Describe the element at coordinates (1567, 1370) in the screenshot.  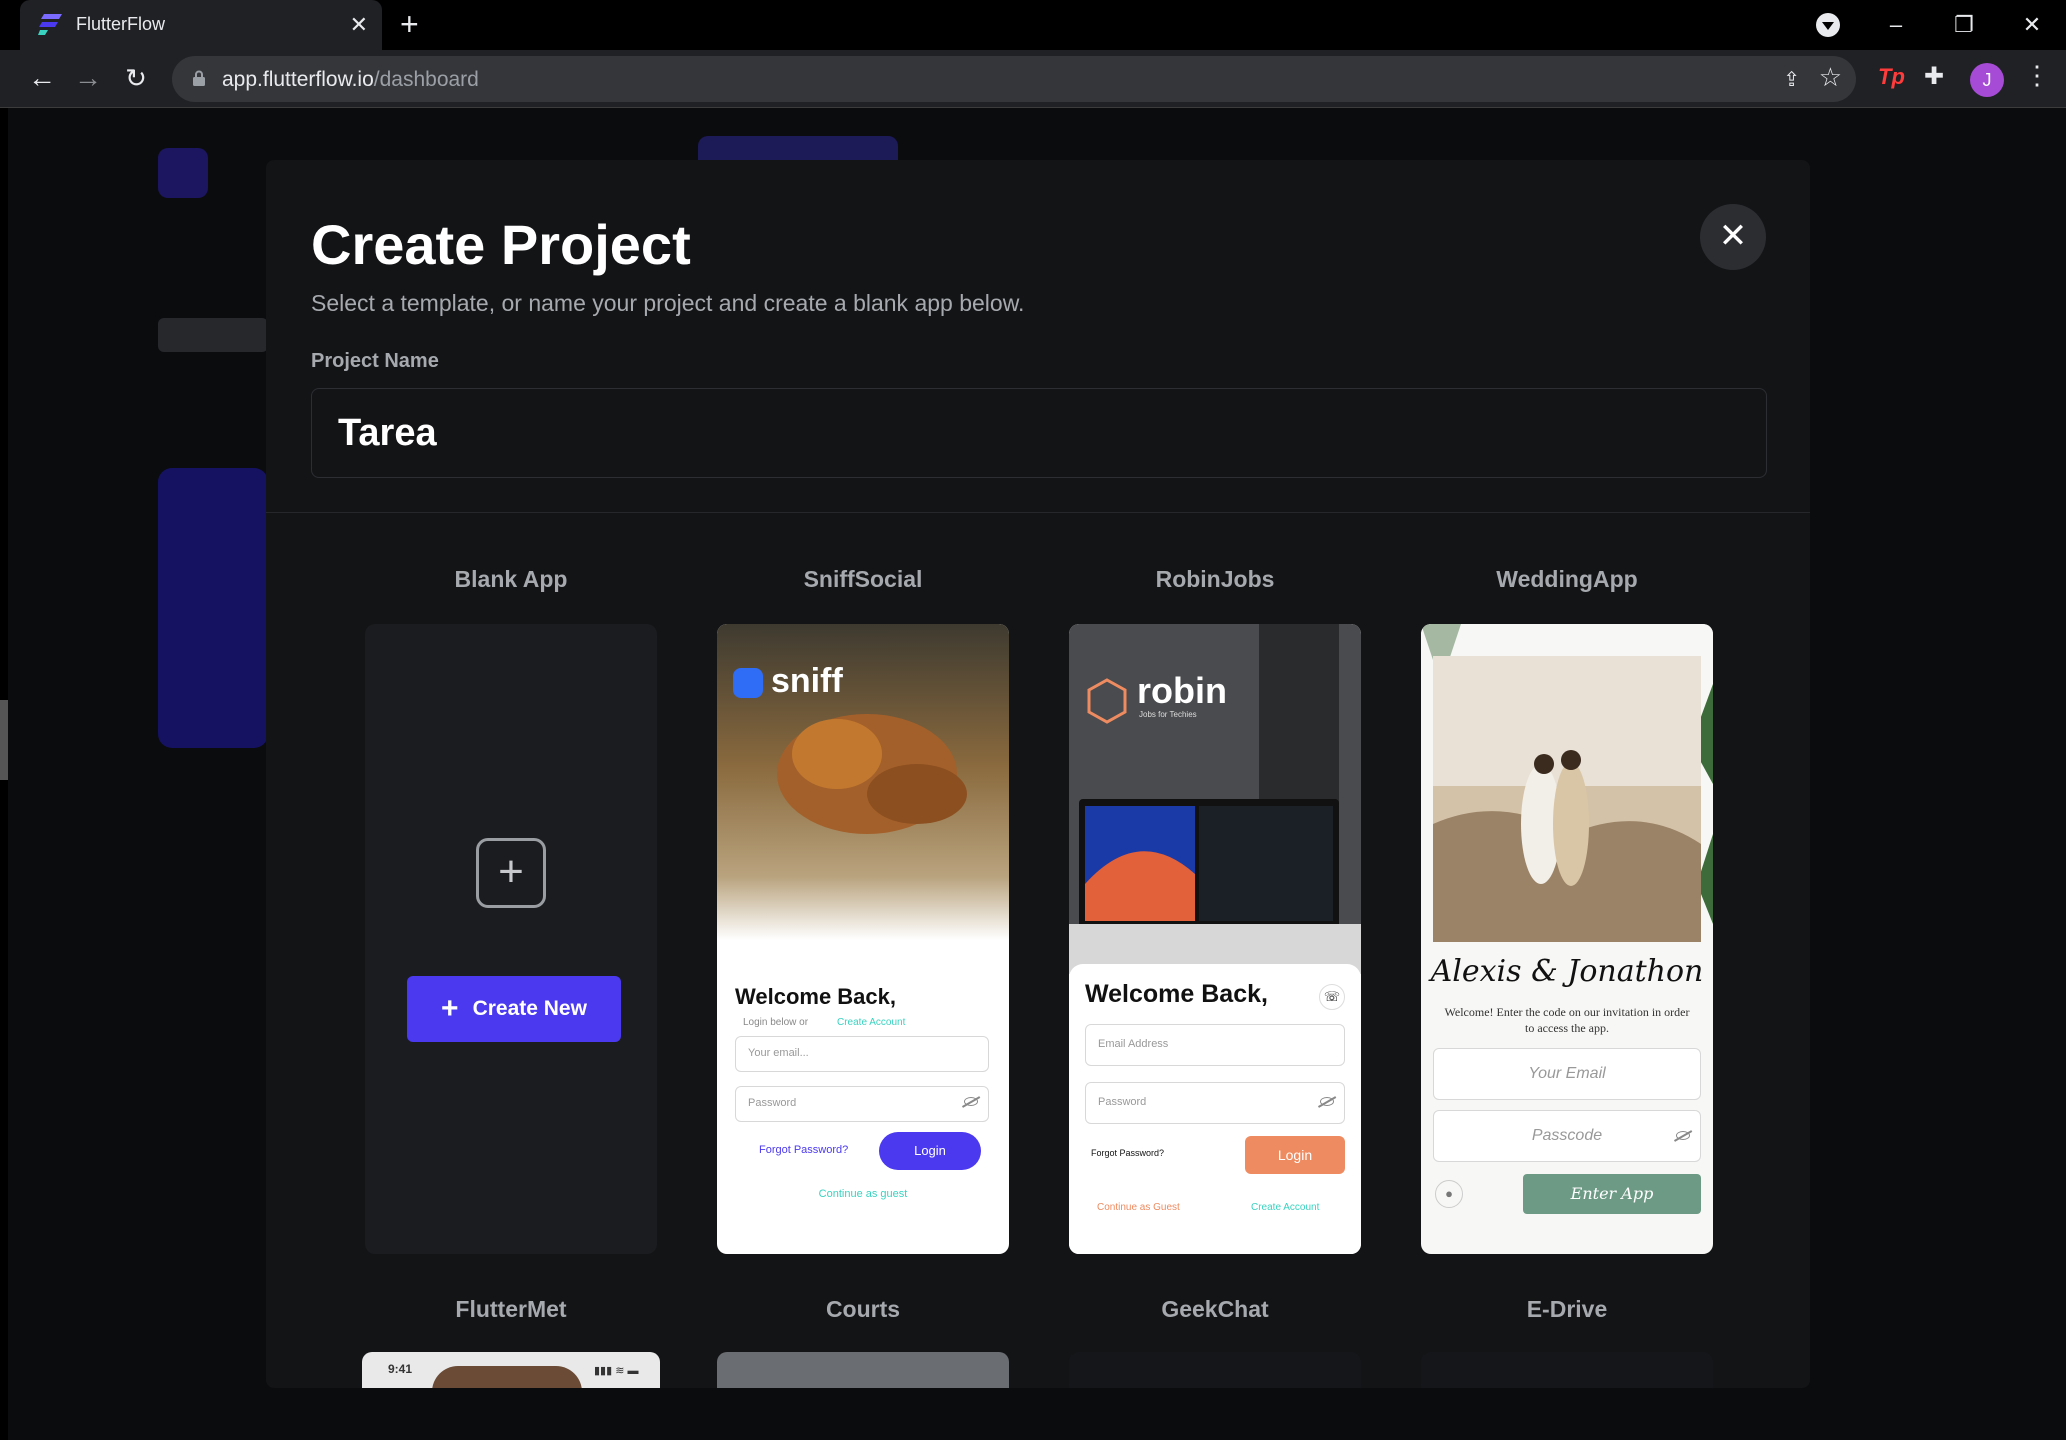
I see `template-card-edrive` at that location.